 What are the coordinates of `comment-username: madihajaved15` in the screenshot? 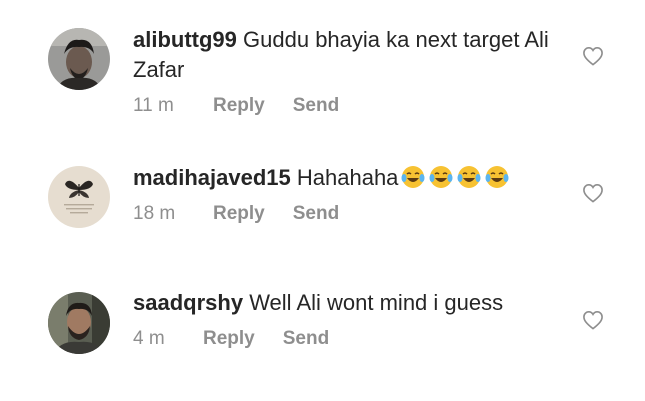 It's located at (212, 177).